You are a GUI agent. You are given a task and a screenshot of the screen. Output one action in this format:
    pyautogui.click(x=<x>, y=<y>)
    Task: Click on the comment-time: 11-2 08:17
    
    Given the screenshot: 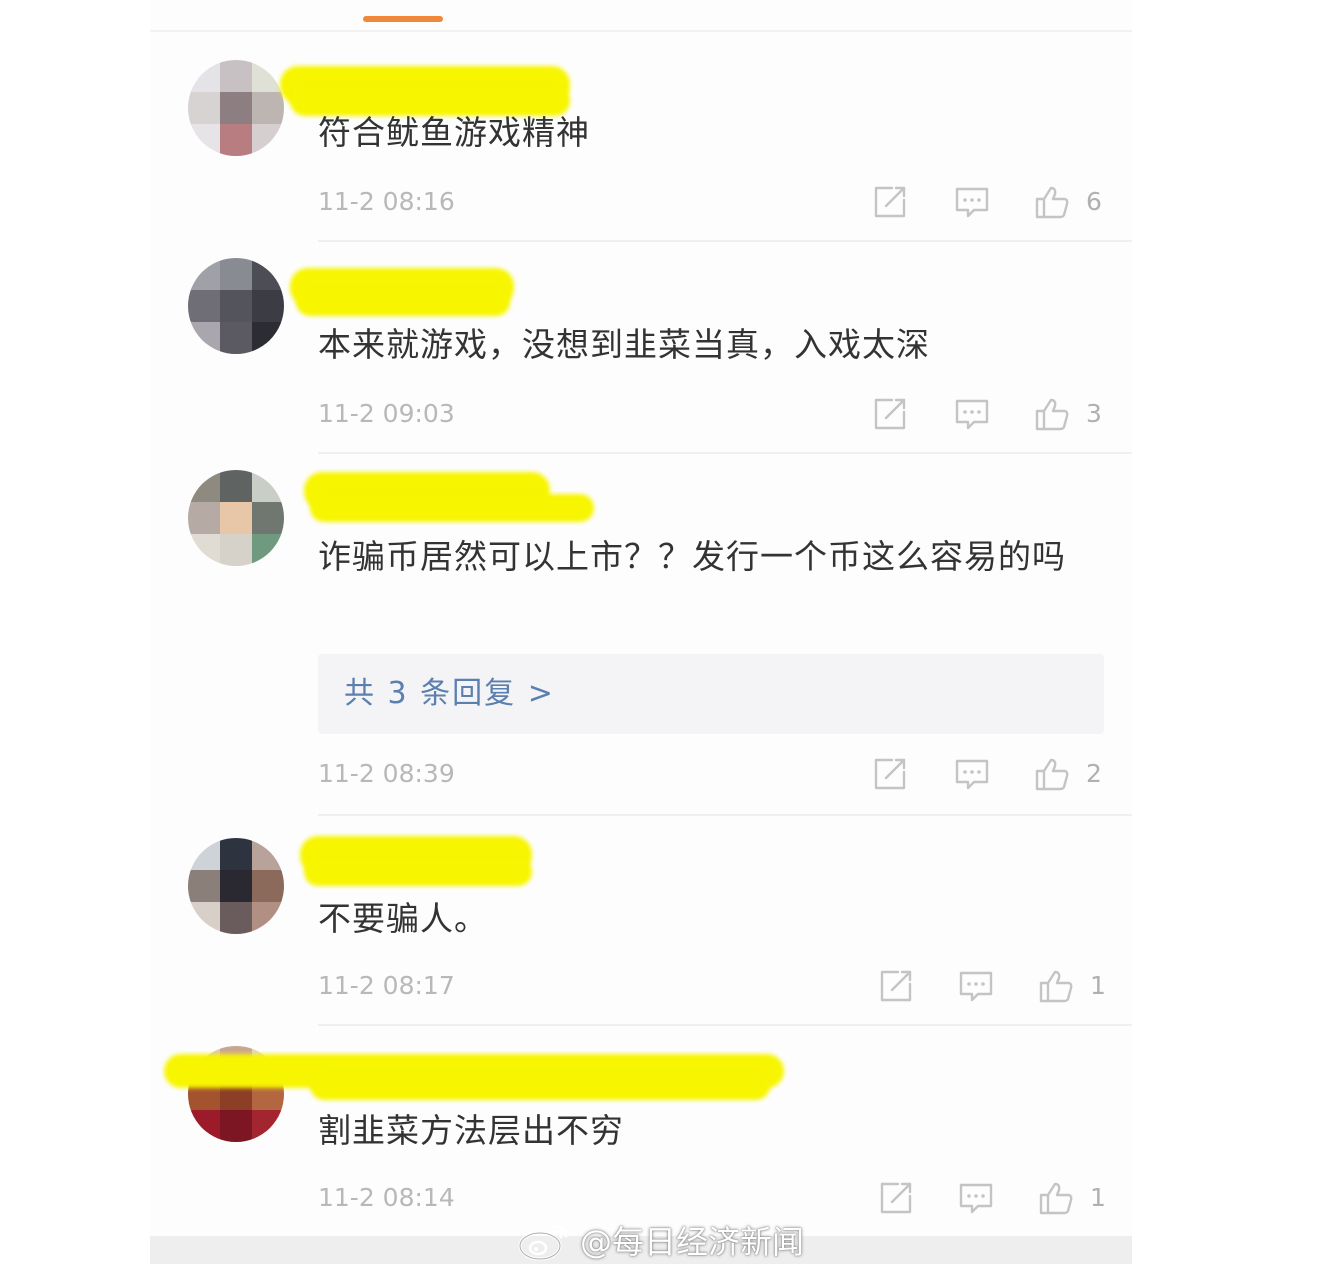 What is the action you would take?
    pyautogui.click(x=386, y=985)
    